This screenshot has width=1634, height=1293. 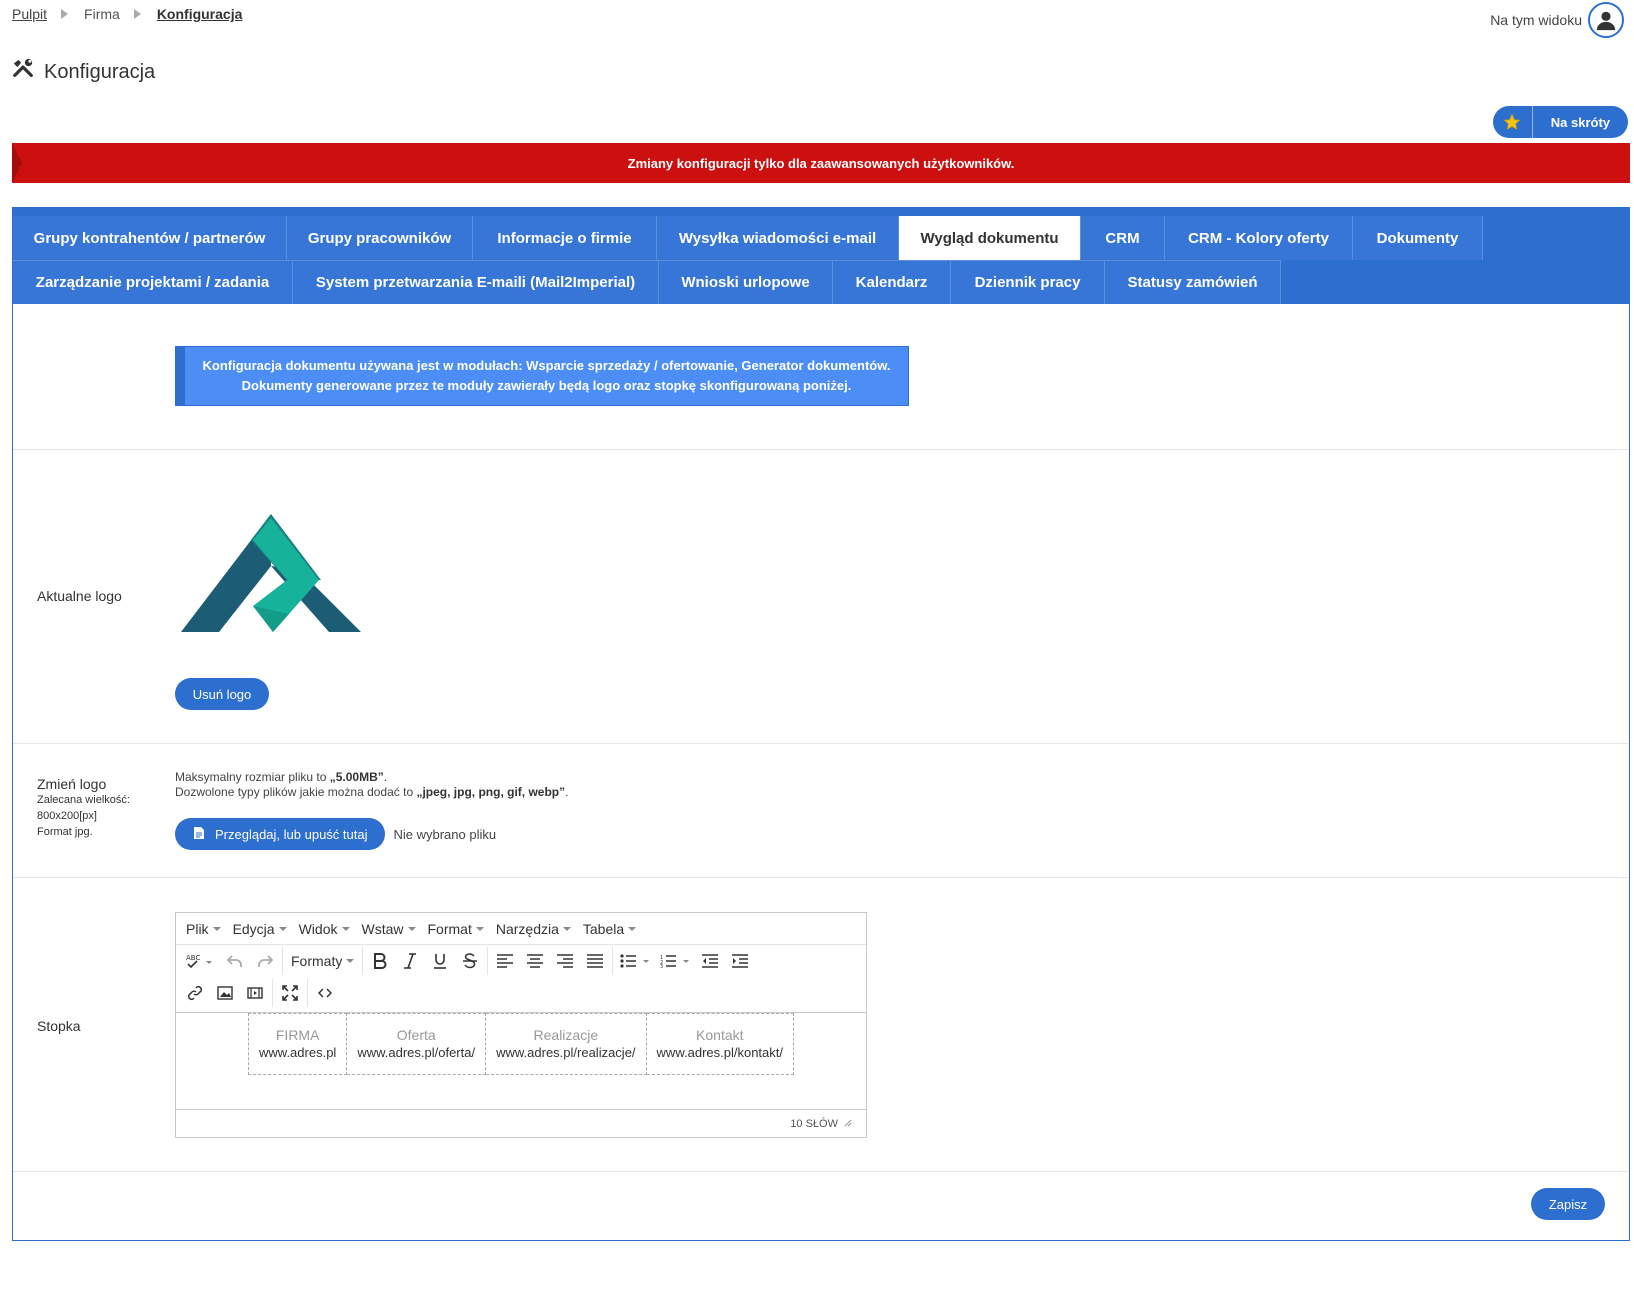 What do you see at coordinates (356, 777) in the screenshot?
I see `max-size-value: „5.00MB”` at bounding box center [356, 777].